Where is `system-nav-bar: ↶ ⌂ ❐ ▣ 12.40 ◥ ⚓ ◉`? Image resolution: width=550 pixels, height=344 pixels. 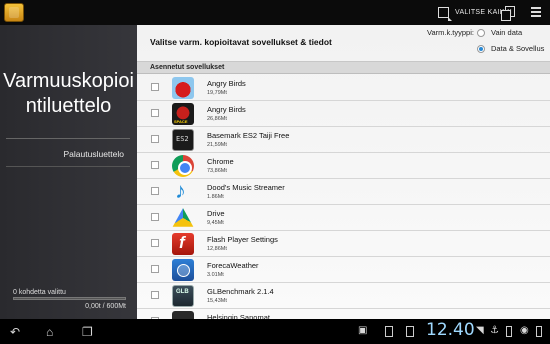
system-nav-bar: ↶ ⌂ ❐ ▣ 12.40 ◥ ⚓ ◉ is located at coordinates (275, 331).